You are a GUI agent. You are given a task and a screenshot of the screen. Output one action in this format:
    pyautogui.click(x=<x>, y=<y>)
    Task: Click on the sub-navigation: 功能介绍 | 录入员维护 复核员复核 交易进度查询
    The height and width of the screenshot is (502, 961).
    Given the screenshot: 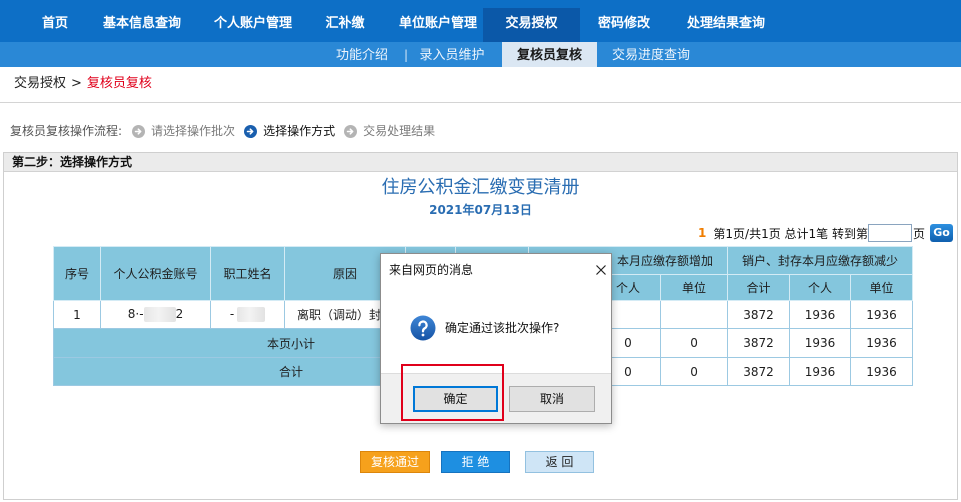 What is the action you would take?
    pyautogui.click(x=480, y=54)
    